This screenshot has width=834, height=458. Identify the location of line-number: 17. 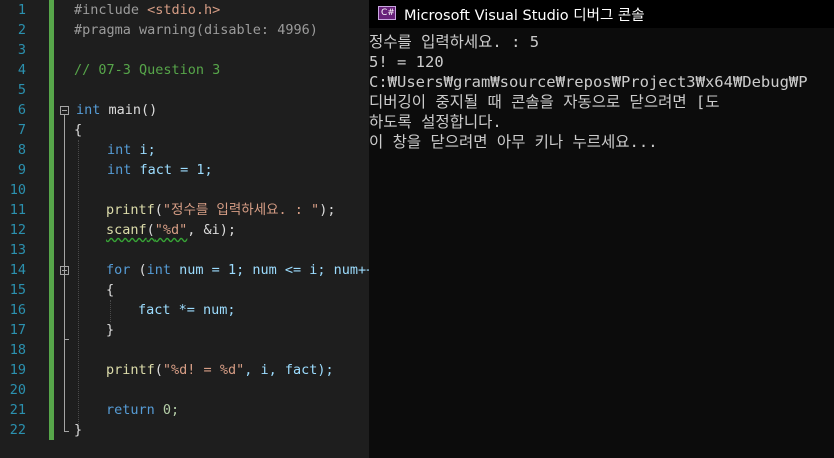
(17, 330).